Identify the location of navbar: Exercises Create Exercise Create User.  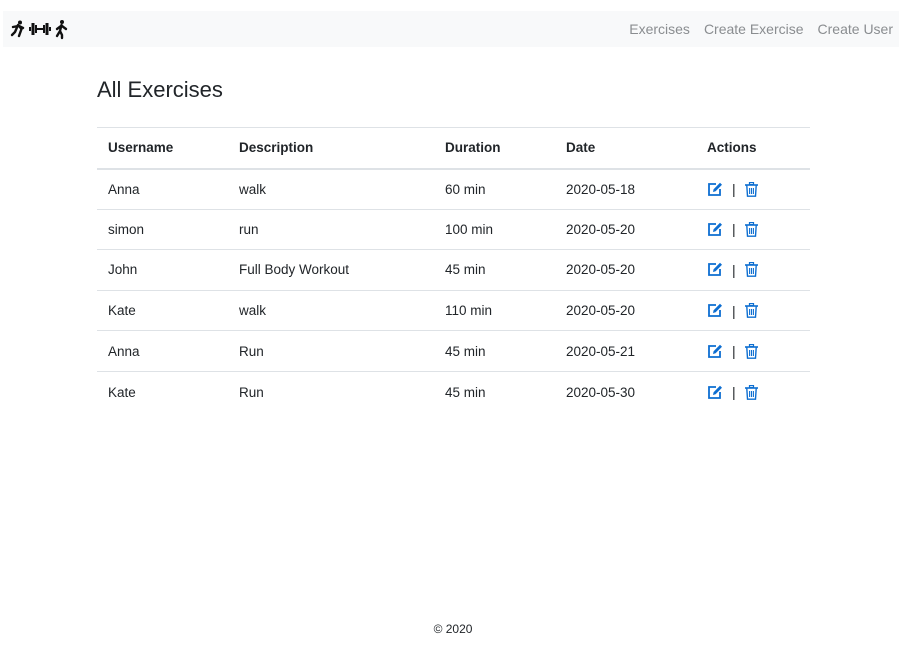
(451, 29).